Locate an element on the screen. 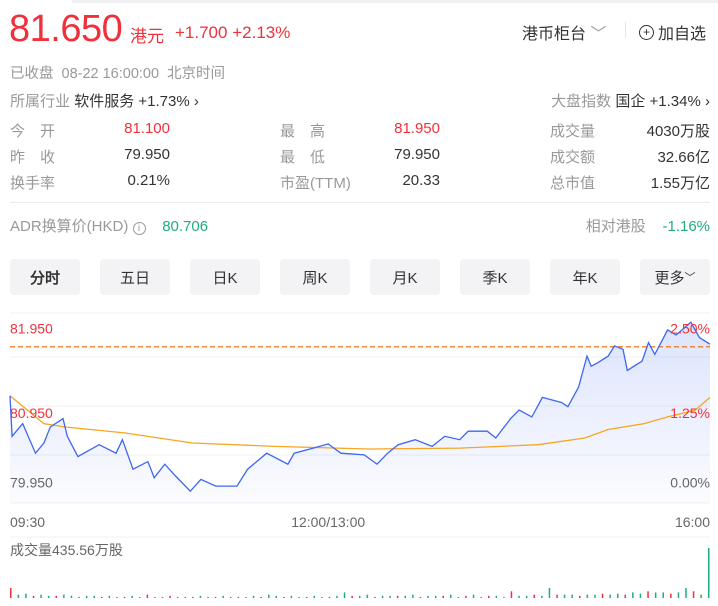 This screenshot has width=718, height=606. status-time: 08-22 16:00:00 is located at coordinates (110, 74).